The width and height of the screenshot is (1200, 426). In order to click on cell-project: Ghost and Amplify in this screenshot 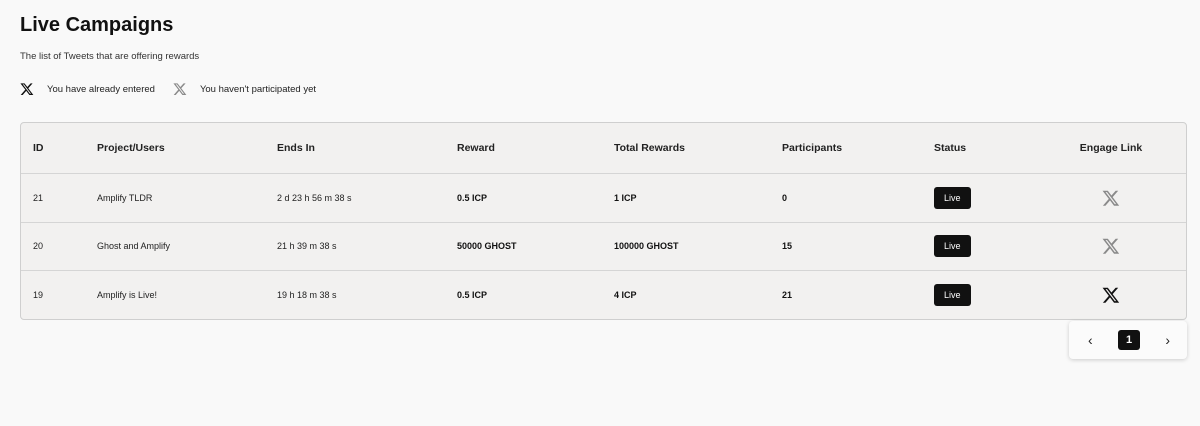, I will do `click(134, 246)`.